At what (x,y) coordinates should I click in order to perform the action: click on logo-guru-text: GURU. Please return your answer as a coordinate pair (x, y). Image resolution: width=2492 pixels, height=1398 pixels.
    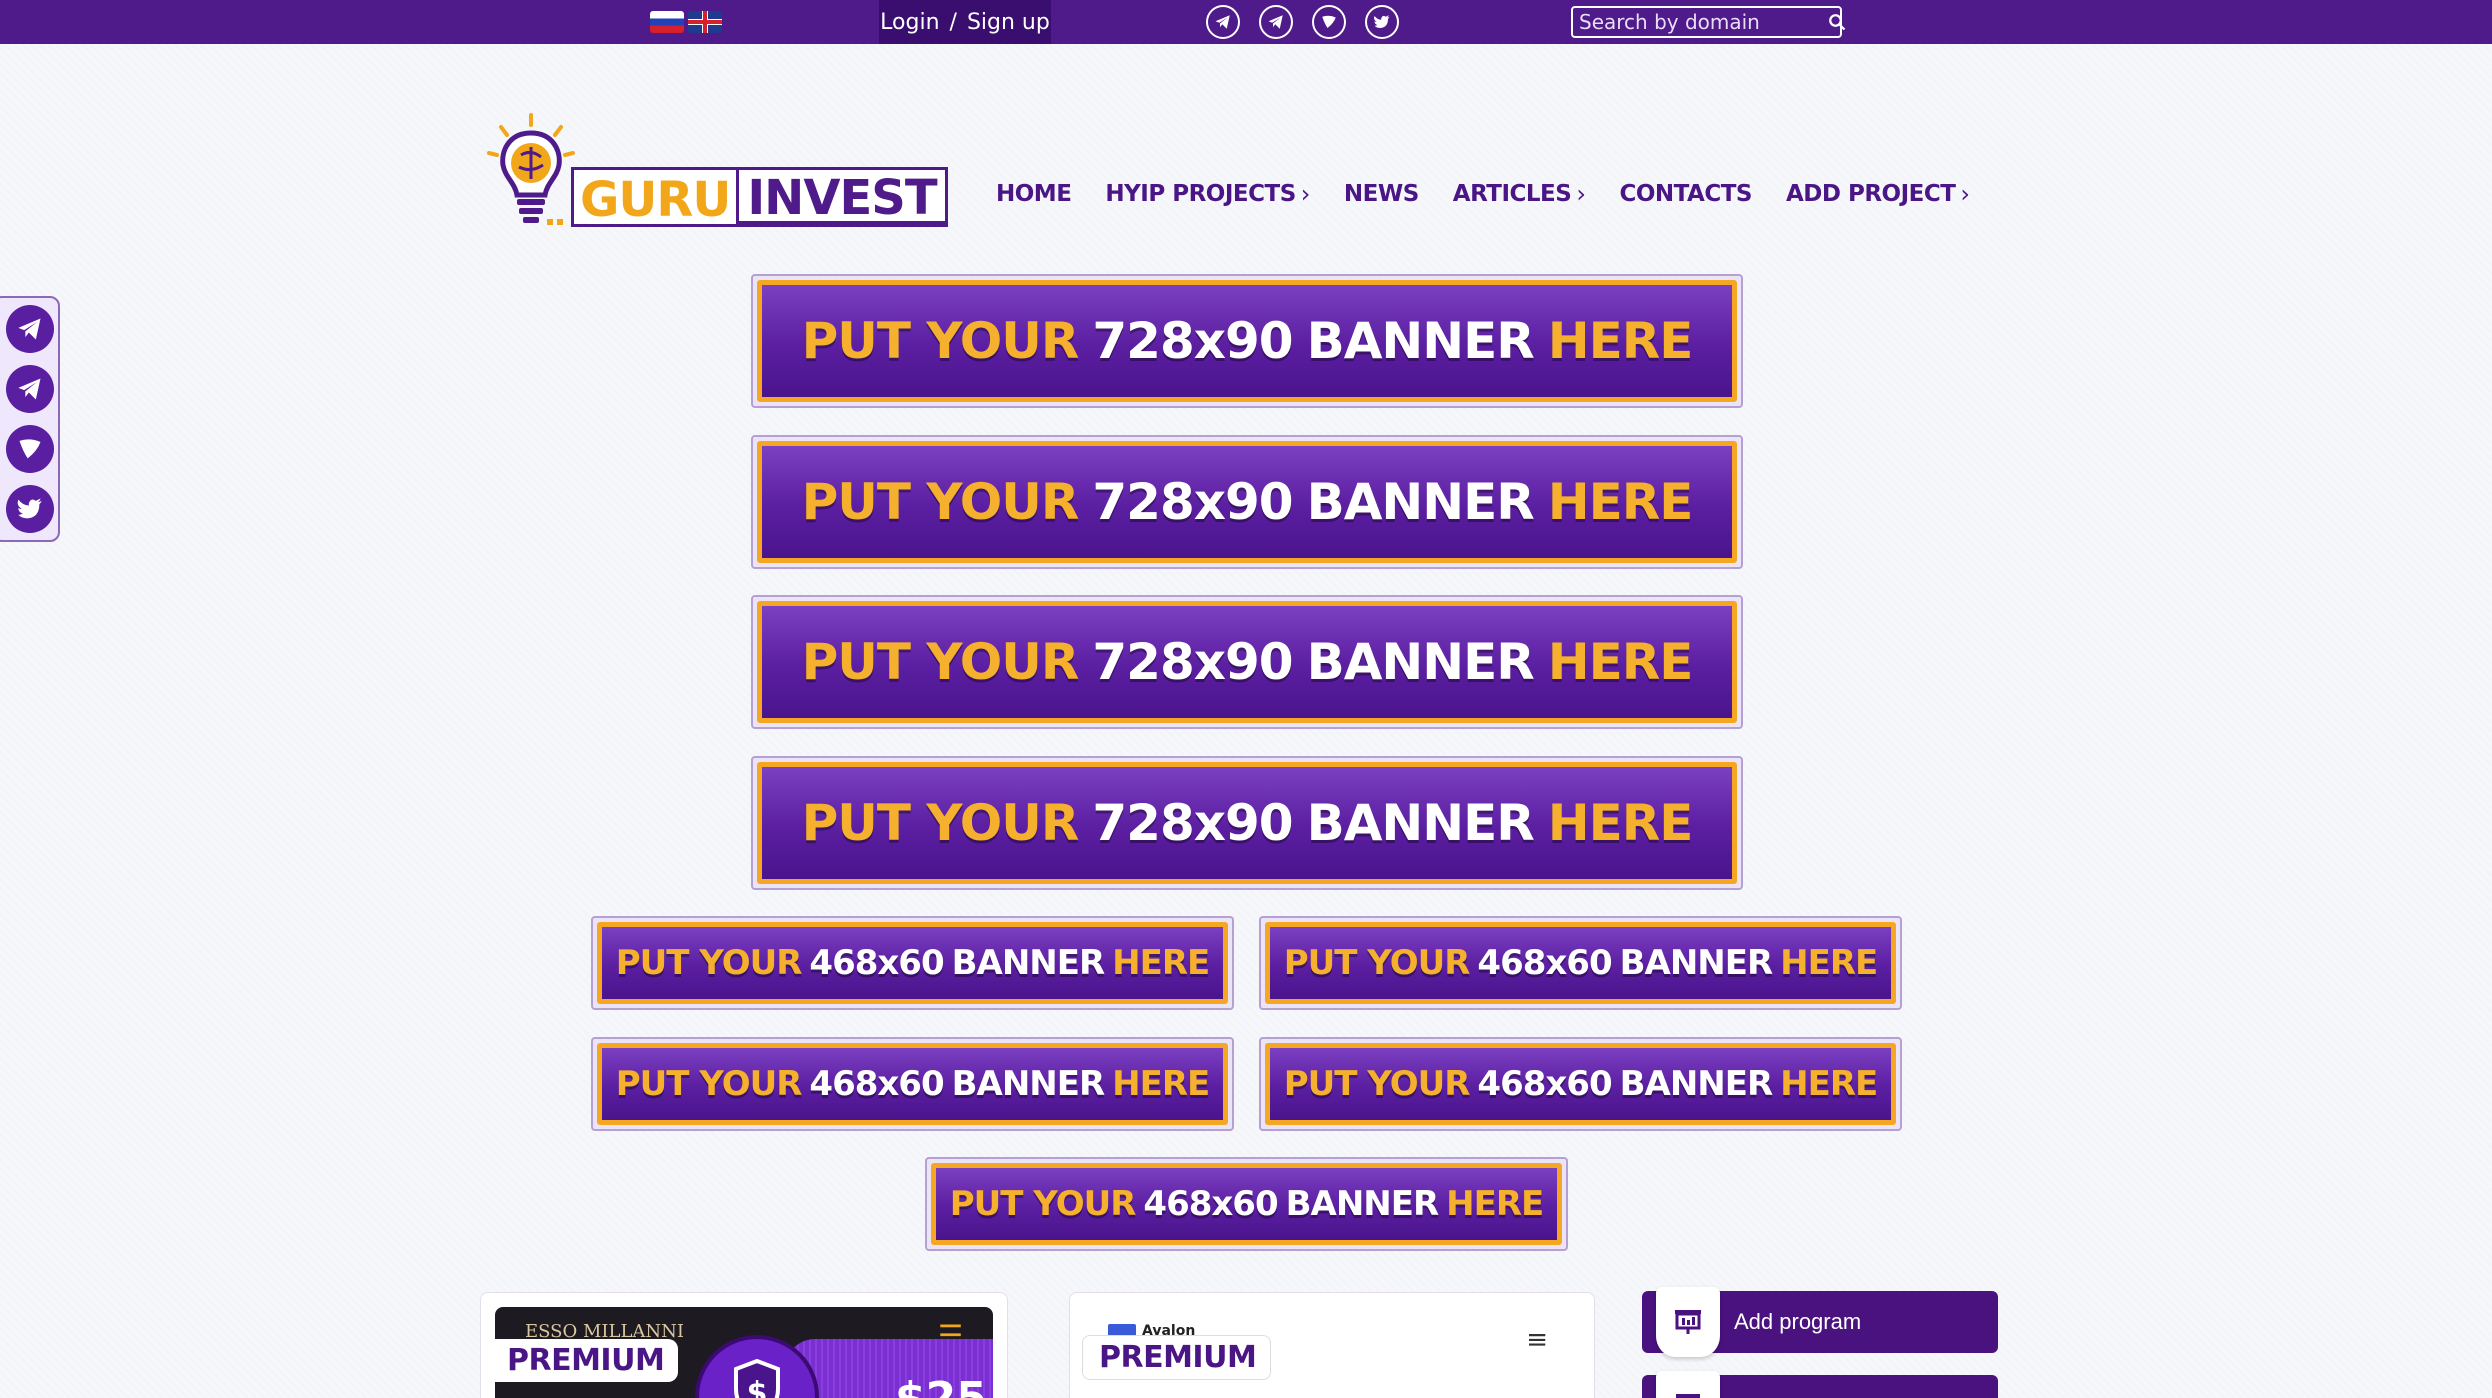
    Looking at the image, I should click on (654, 197).